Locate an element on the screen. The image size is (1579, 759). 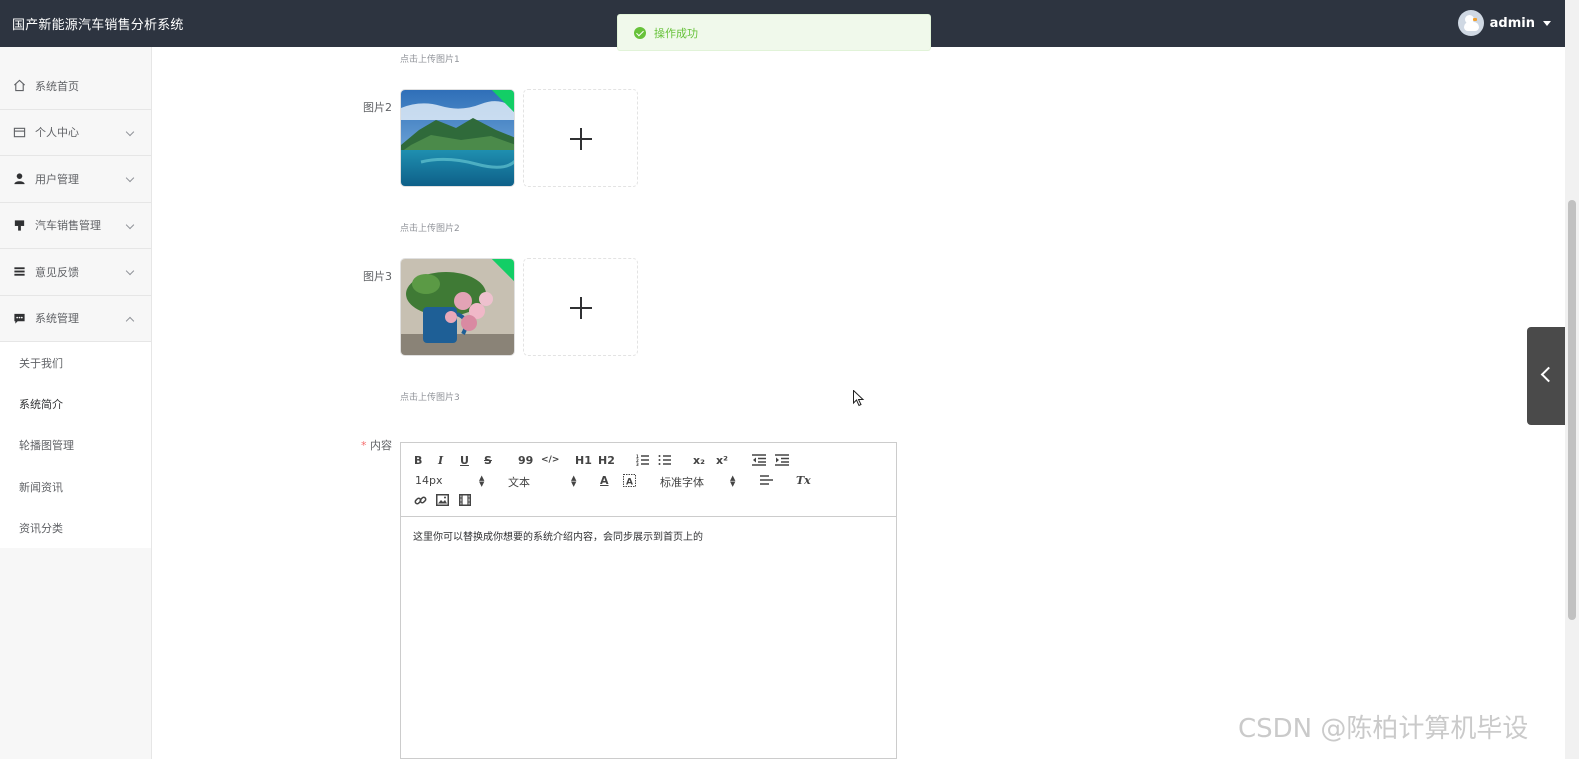
label-picture-3: 图片3 is located at coordinates (377, 276).